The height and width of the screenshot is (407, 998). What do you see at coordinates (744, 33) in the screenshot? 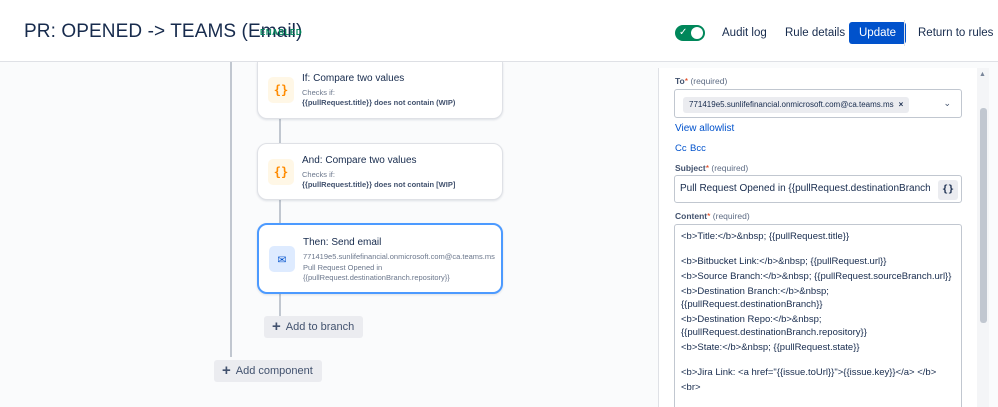
I see `audit-log-button: Audit log` at bounding box center [744, 33].